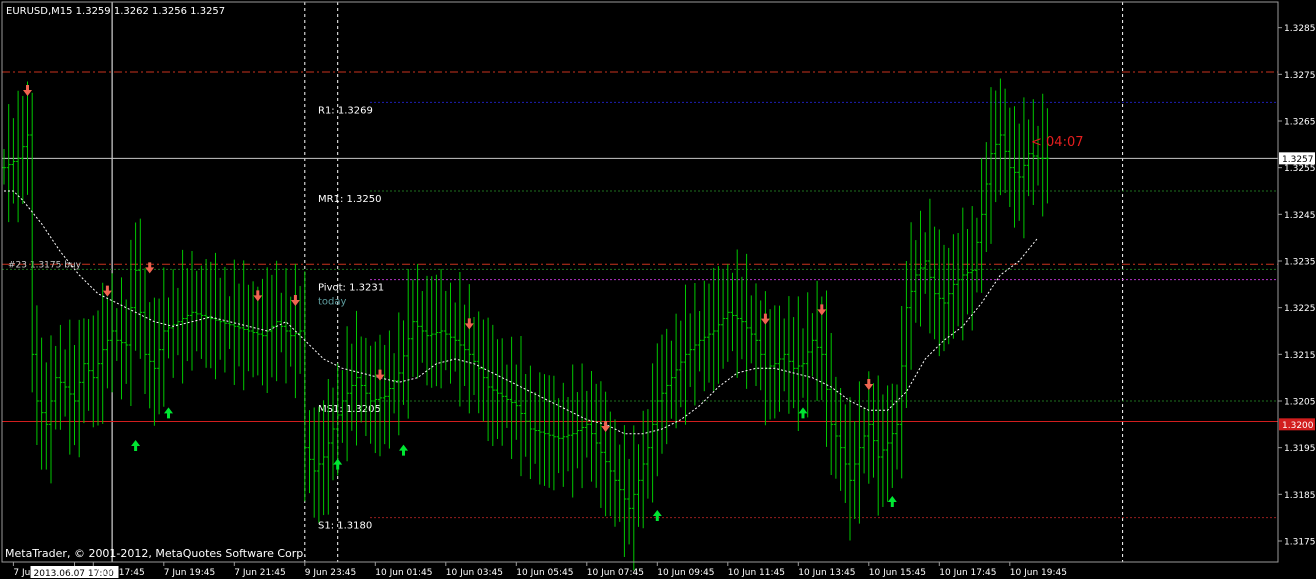 The height and width of the screenshot is (579, 1316). I want to click on x-tick-label: 7 Jun 17:45, so click(118, 573).